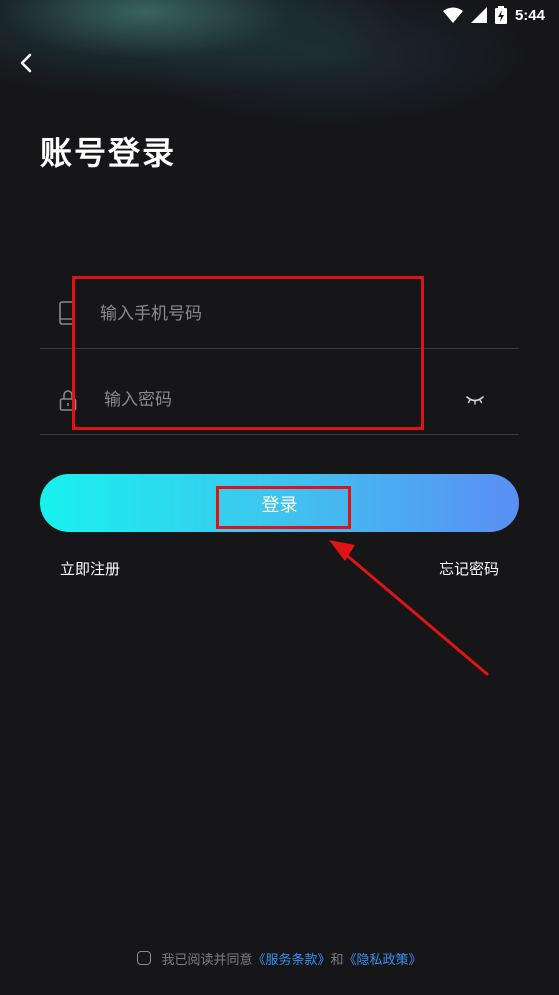 The height and width of the screenshot is (995, 559). I want to click on back-arrow-icon, so click(26, 63).